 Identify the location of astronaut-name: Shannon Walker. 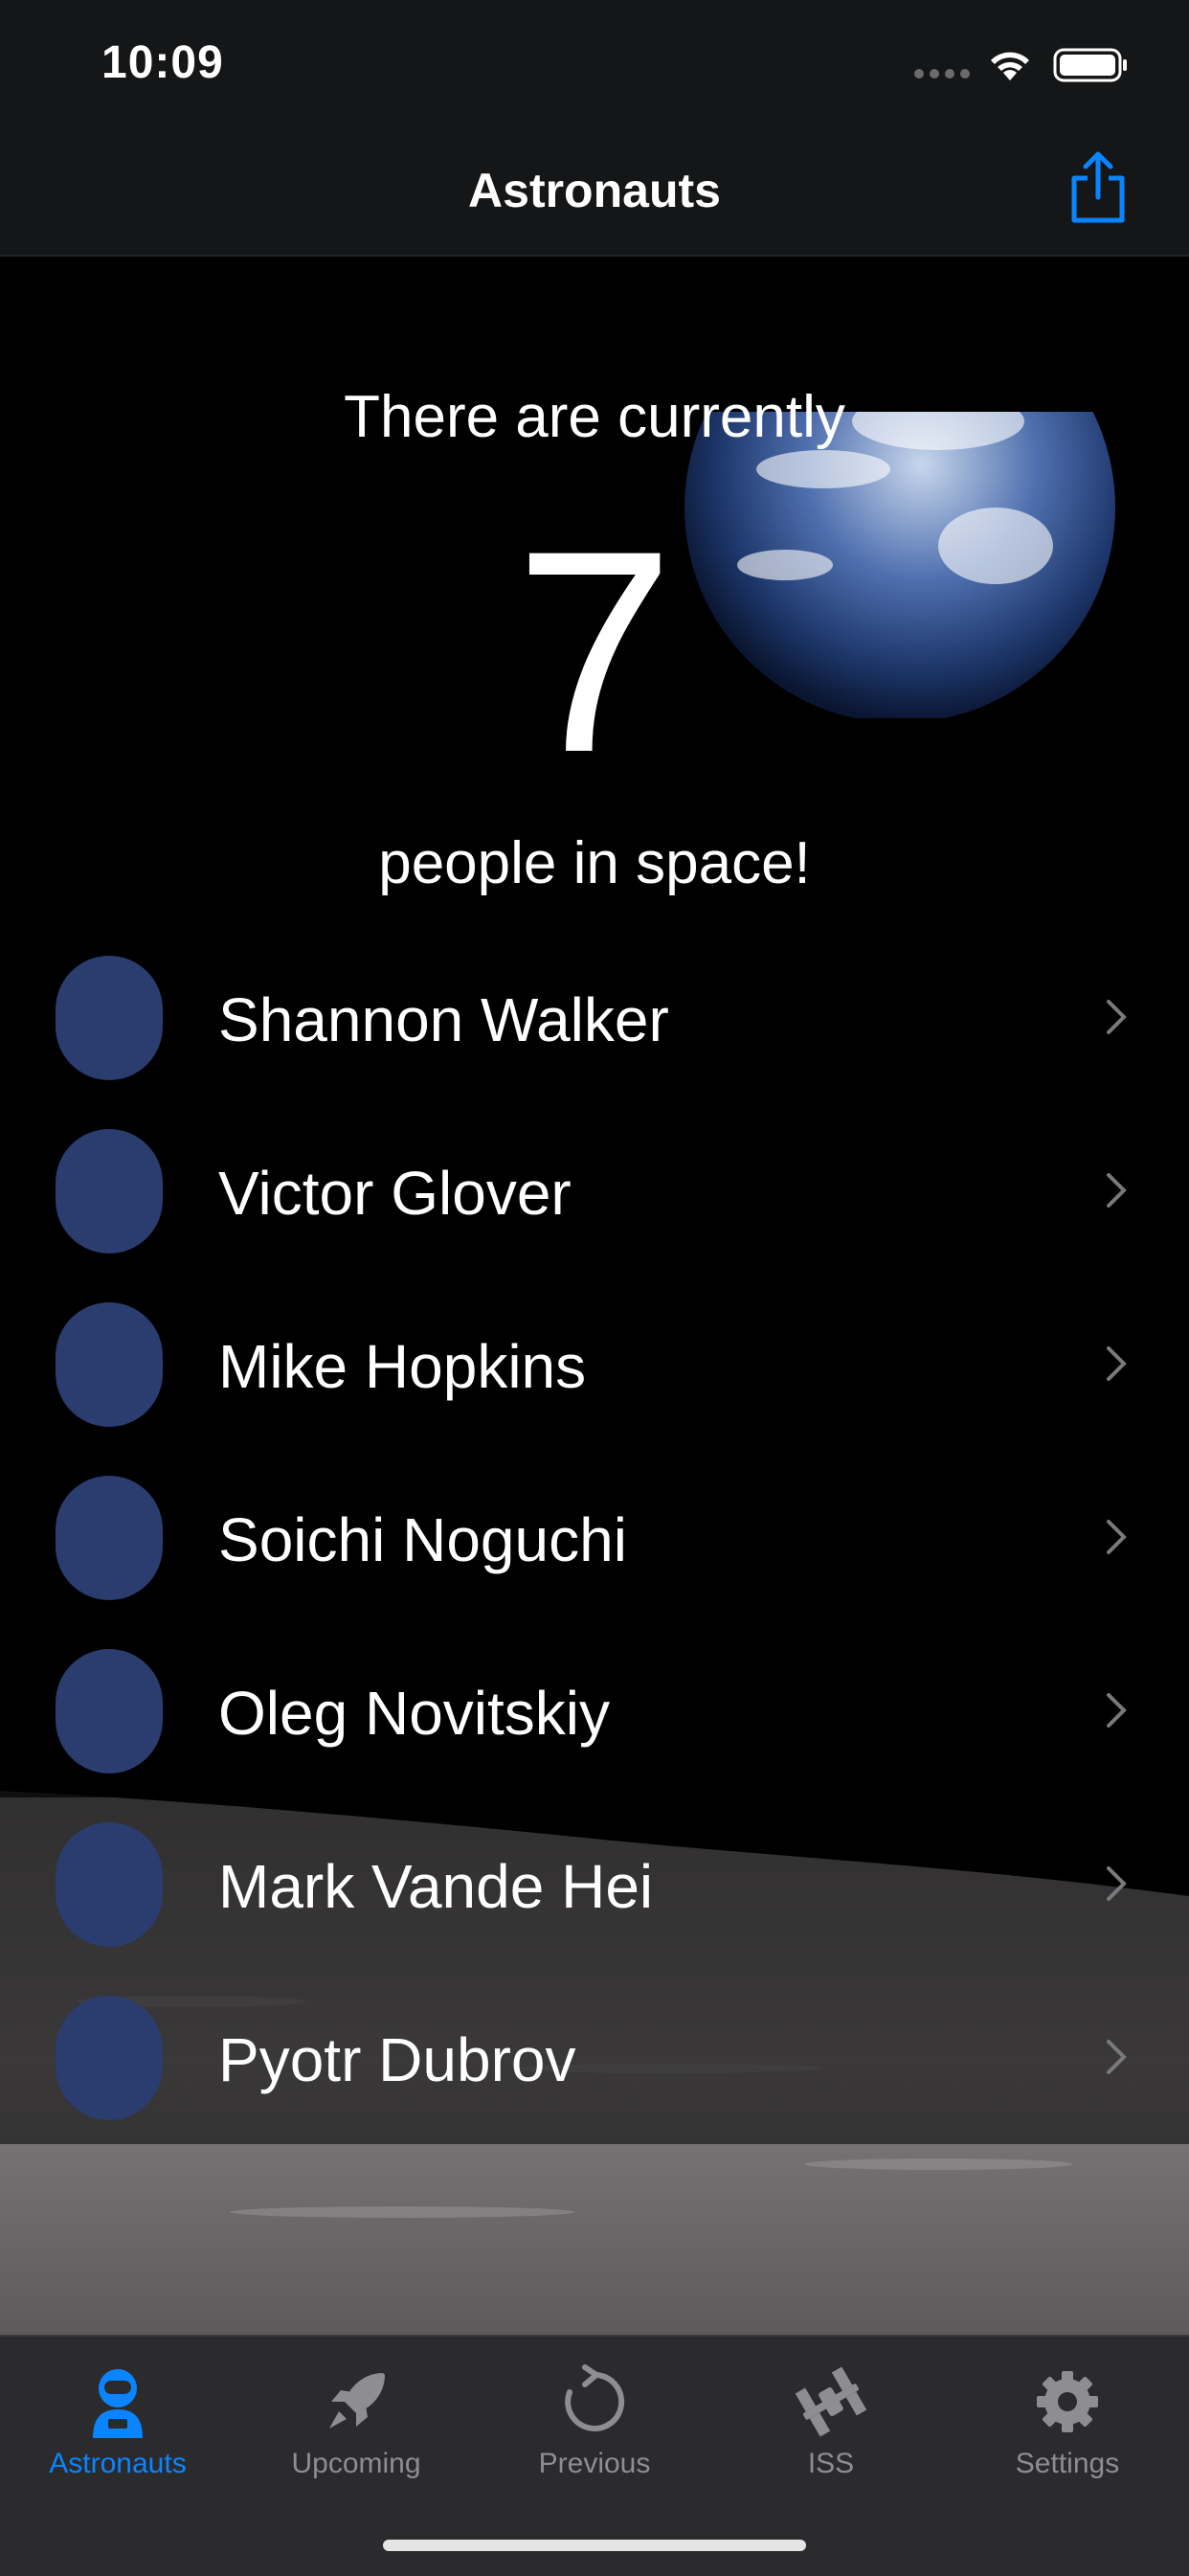
(443, 1019).